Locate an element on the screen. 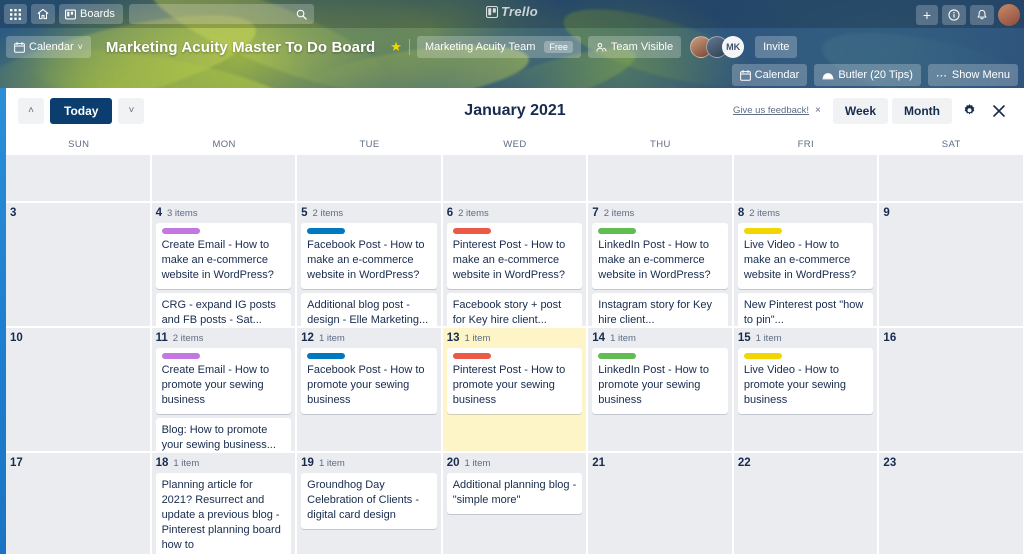  board-title: Marketing Acuity Master To Do Board is located at coordinates (240, 47).